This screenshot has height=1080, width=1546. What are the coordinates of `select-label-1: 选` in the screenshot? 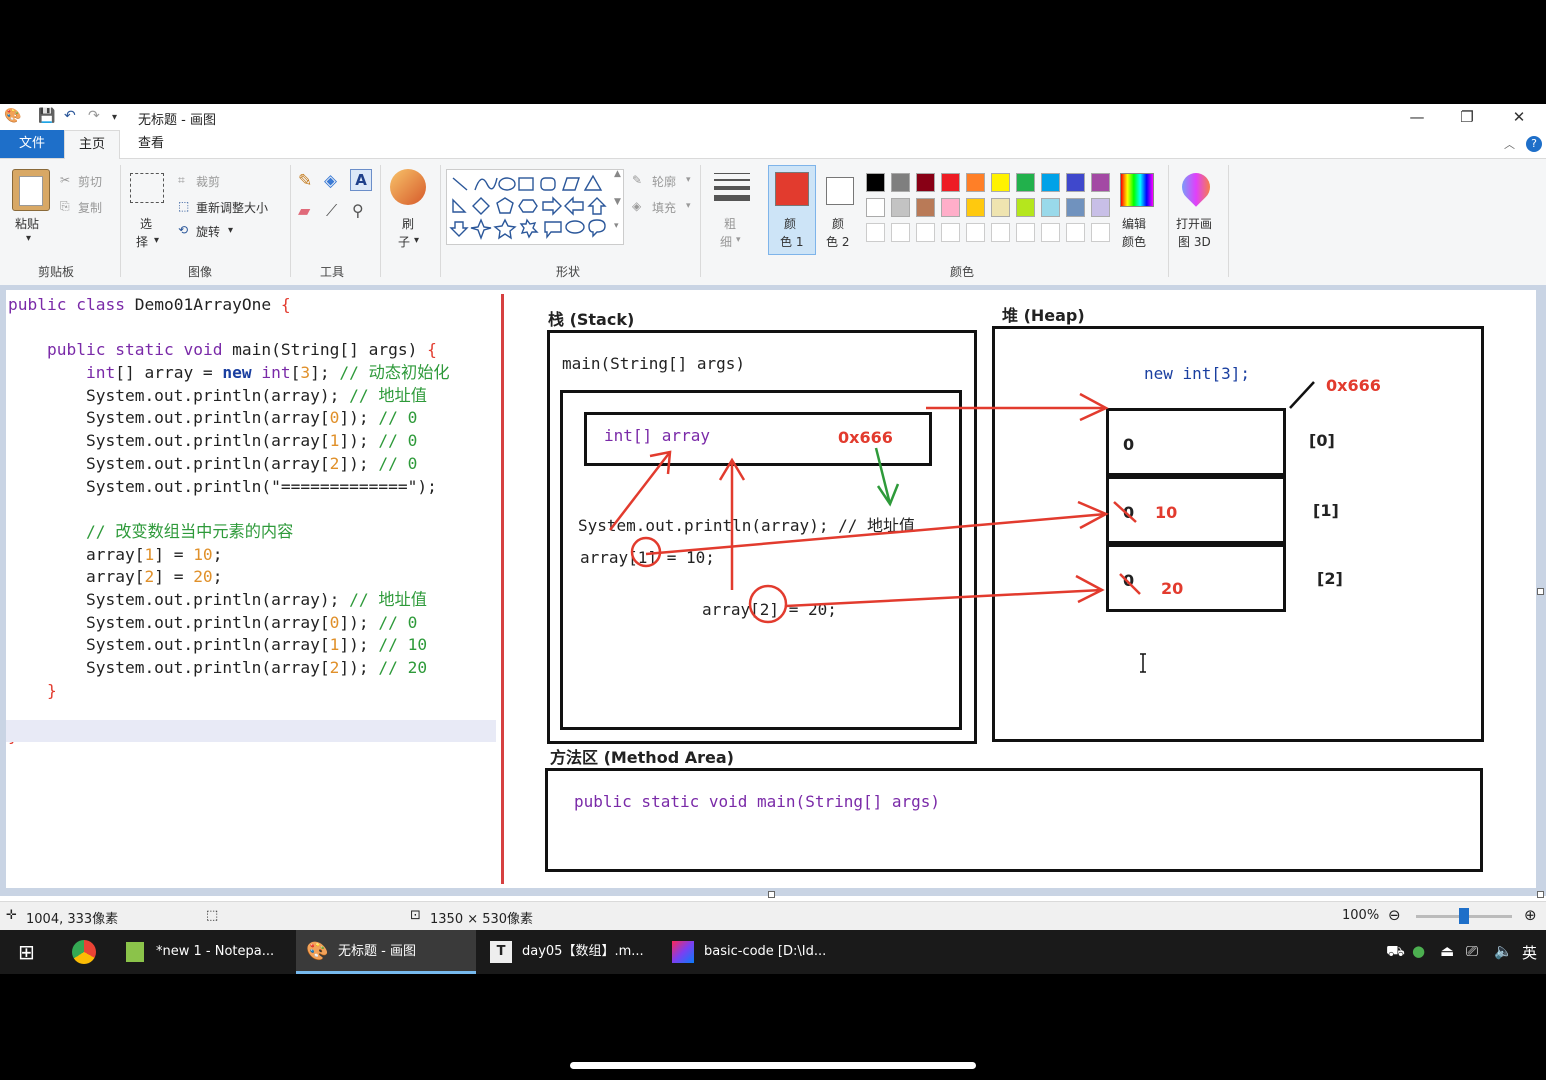 It's located at (146, 223).